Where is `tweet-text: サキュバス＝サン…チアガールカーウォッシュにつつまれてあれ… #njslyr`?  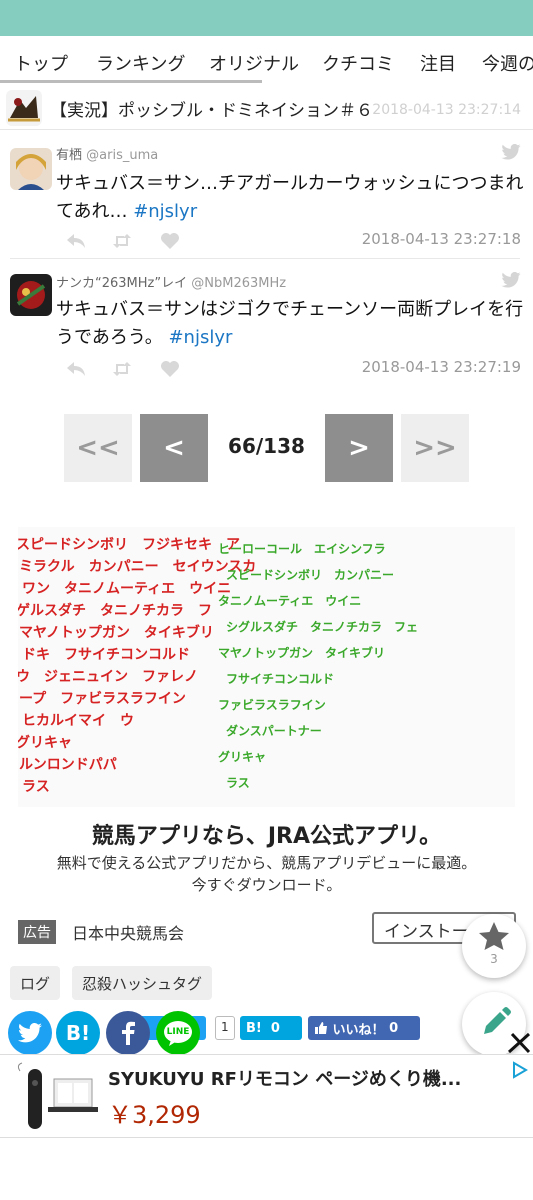
tweet-text: サキュバス＝サン…チアガールカーウォッシュにつつまれてあれ… #njslyr is located at coordinates (291, 198).